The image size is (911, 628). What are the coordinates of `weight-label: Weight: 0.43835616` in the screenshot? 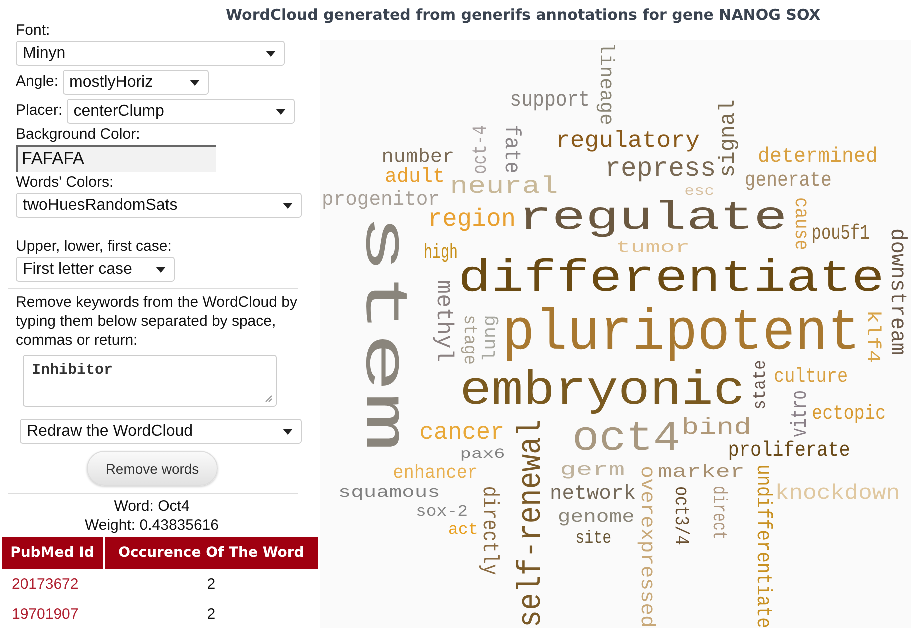 It's located at (152, 525).